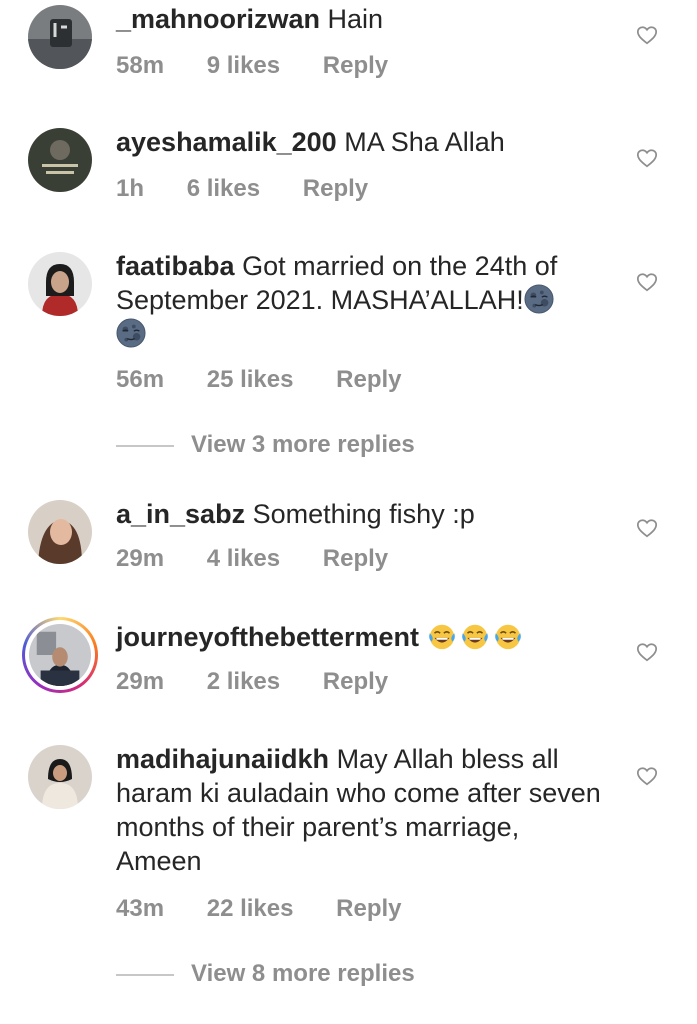  Describe the element at coordinates (218, 19) in the screenshot. I see `comment-username: _mahnoorizwan` at that location.